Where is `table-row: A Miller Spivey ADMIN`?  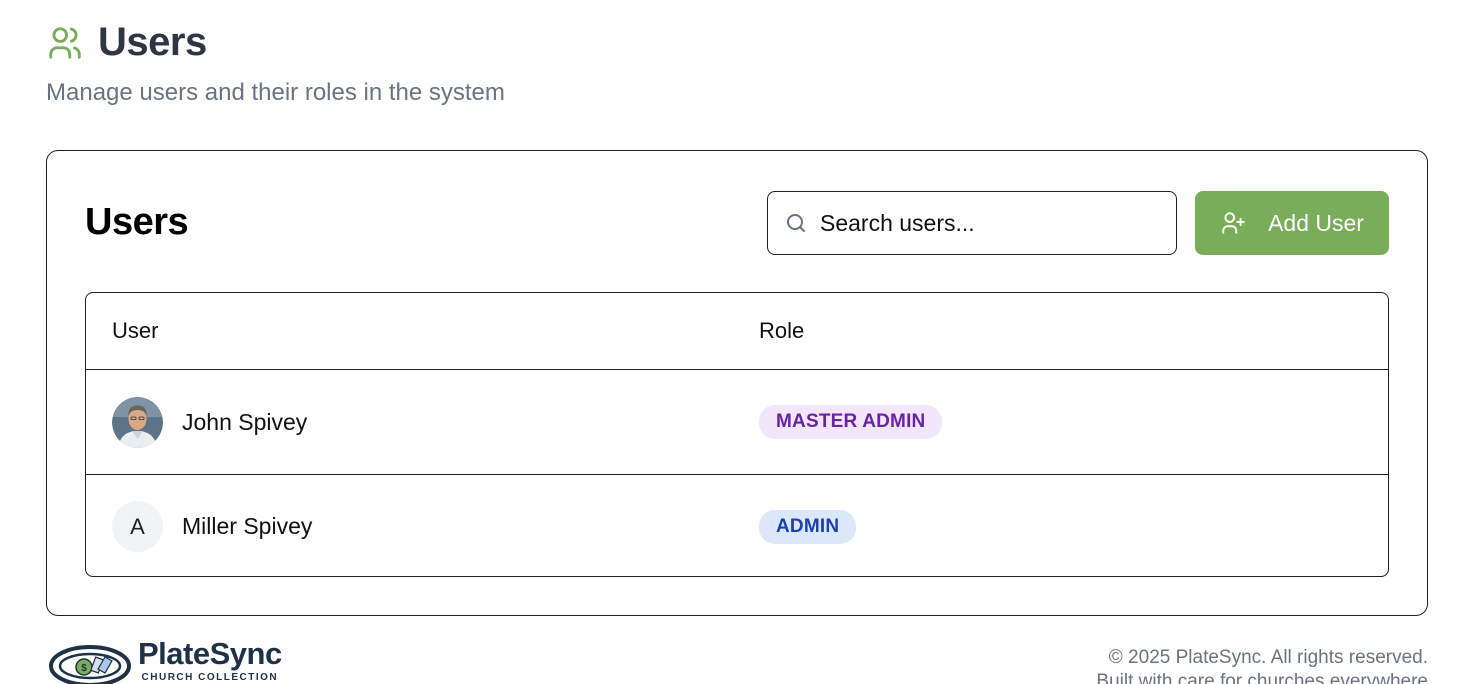
table-row: A Miller Spivey ADMIN is located at coordinates (737, 525).